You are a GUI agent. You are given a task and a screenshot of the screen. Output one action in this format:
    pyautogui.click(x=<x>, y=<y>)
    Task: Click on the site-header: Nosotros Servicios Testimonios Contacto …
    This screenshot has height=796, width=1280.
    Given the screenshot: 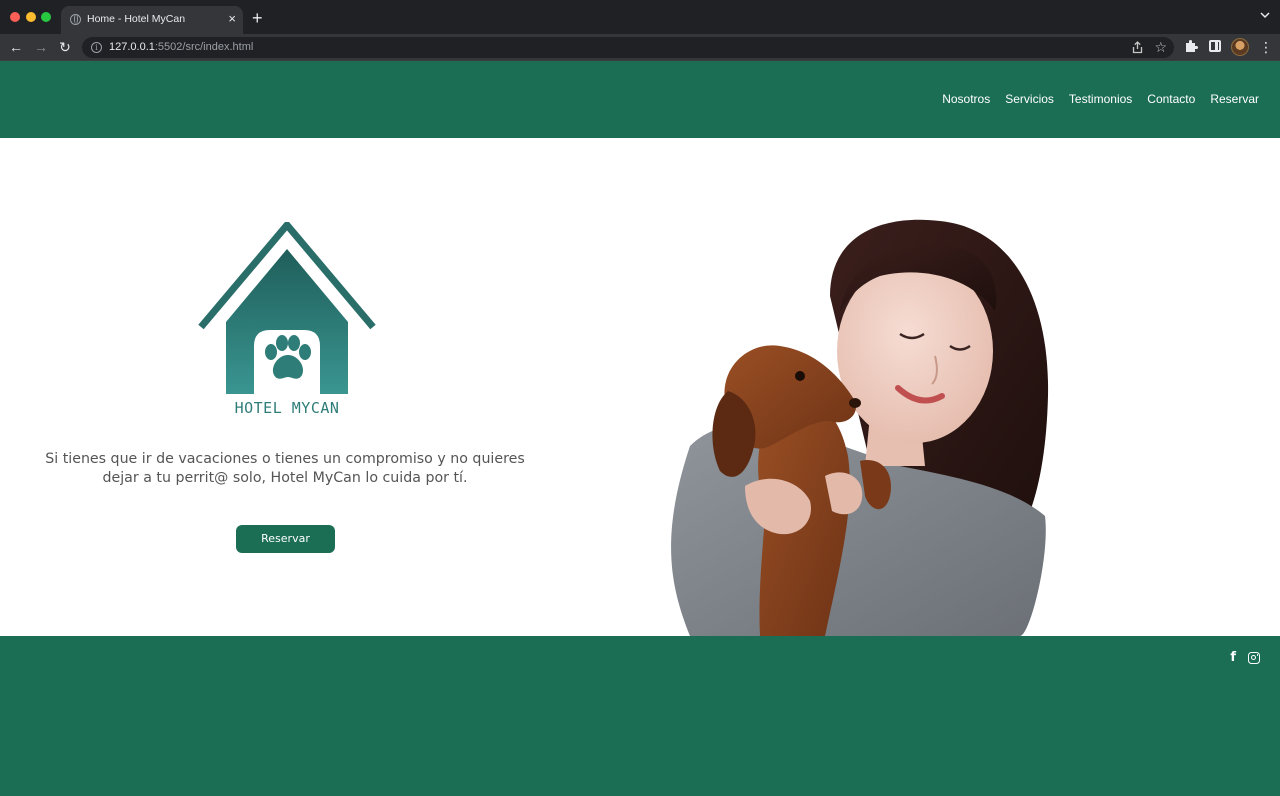 What is the action you would take?
    pyautogui.click(x=640, y=99)
    